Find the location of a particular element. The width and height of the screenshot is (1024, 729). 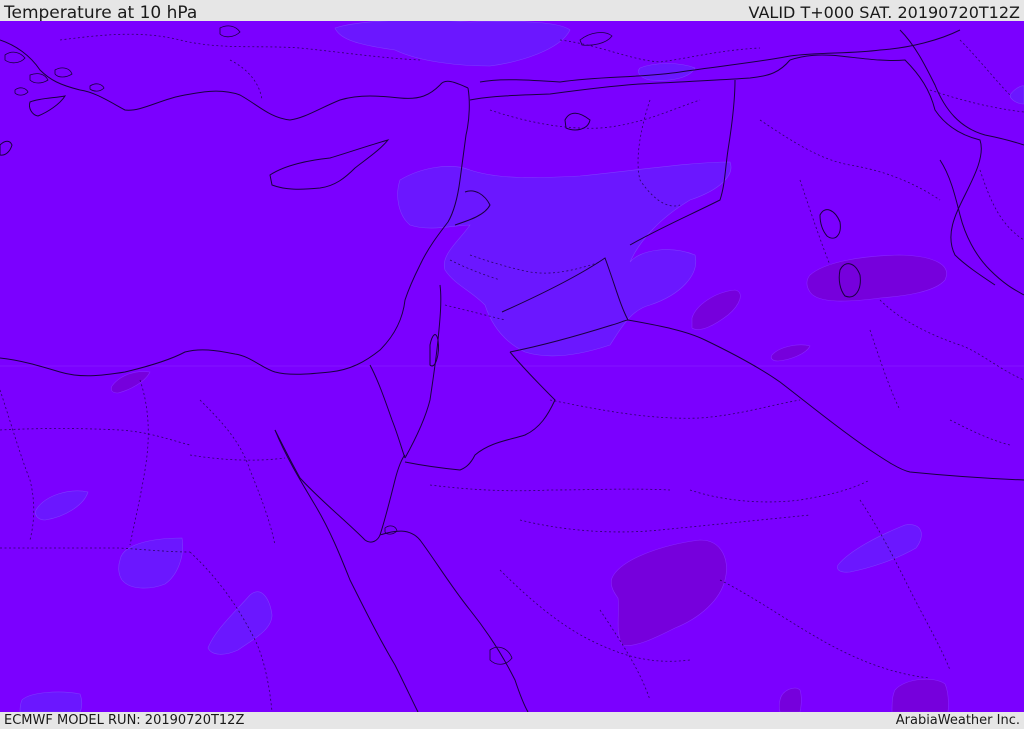

valid-time-label: VALID T+000 SAT. 20190720T12Z is located at coordinates (884, 12).